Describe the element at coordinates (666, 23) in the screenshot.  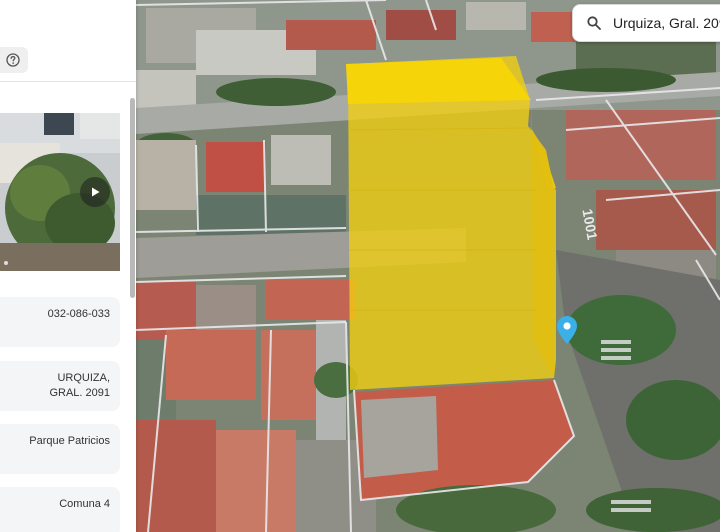
I see `search-query: Urquiza, Gral. 2091` at that location.